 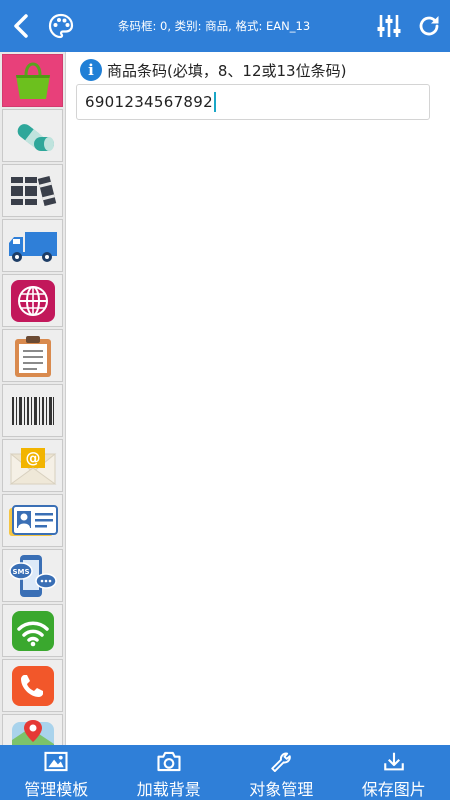 I want to click on palette-button, so click(x=61, y=26).